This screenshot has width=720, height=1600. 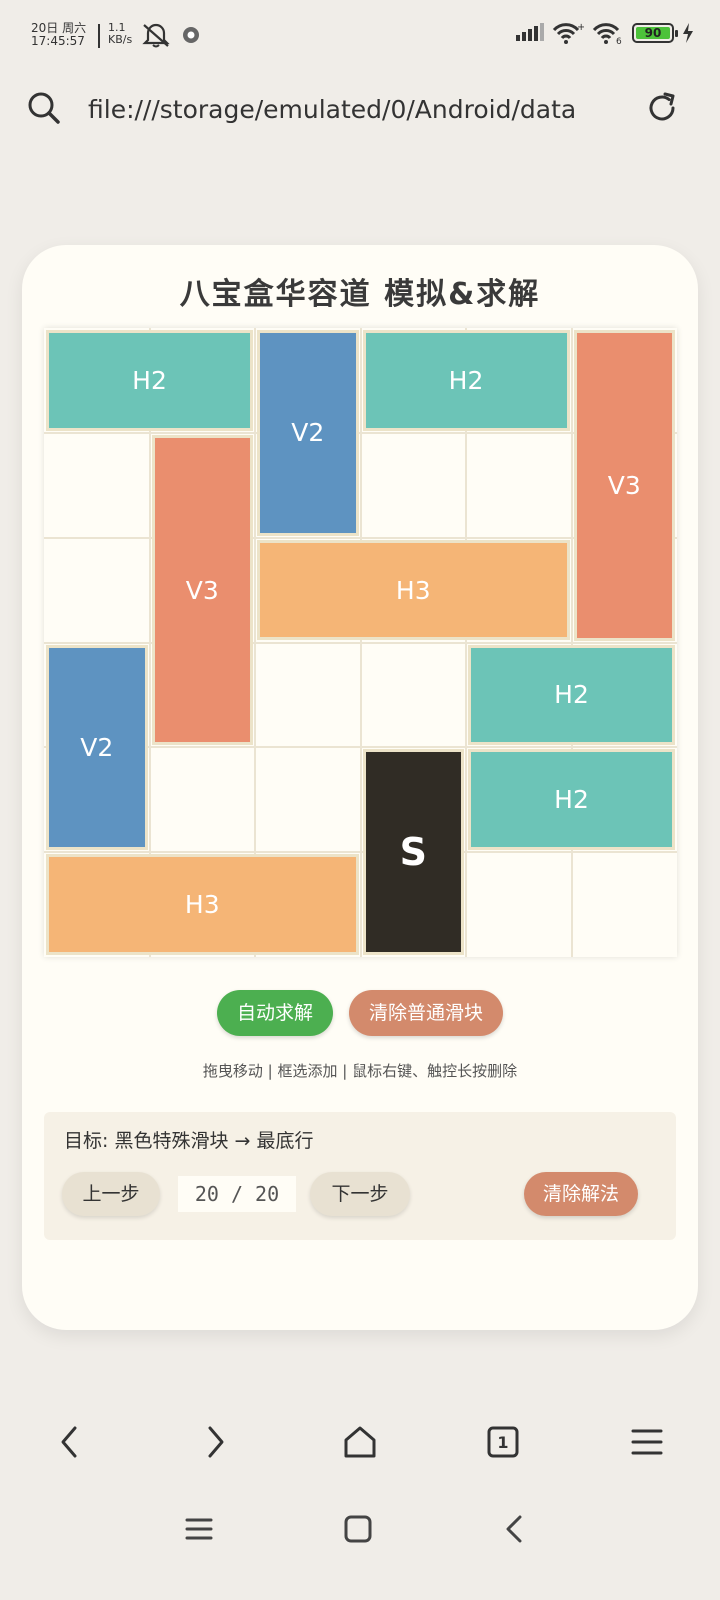 I want to click on prev-step-button: 上一步, so click(x=111, y=1194).